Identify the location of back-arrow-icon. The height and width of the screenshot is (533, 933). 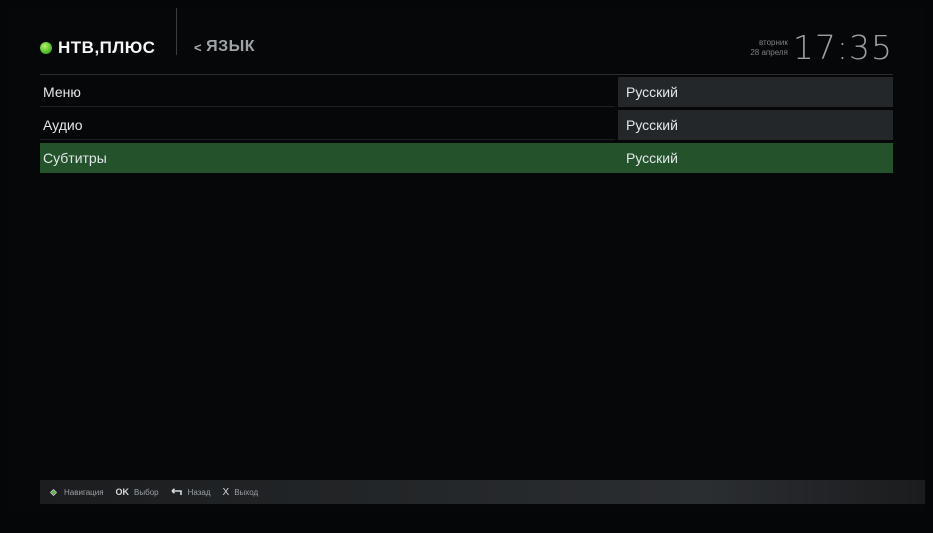
(177, 492).